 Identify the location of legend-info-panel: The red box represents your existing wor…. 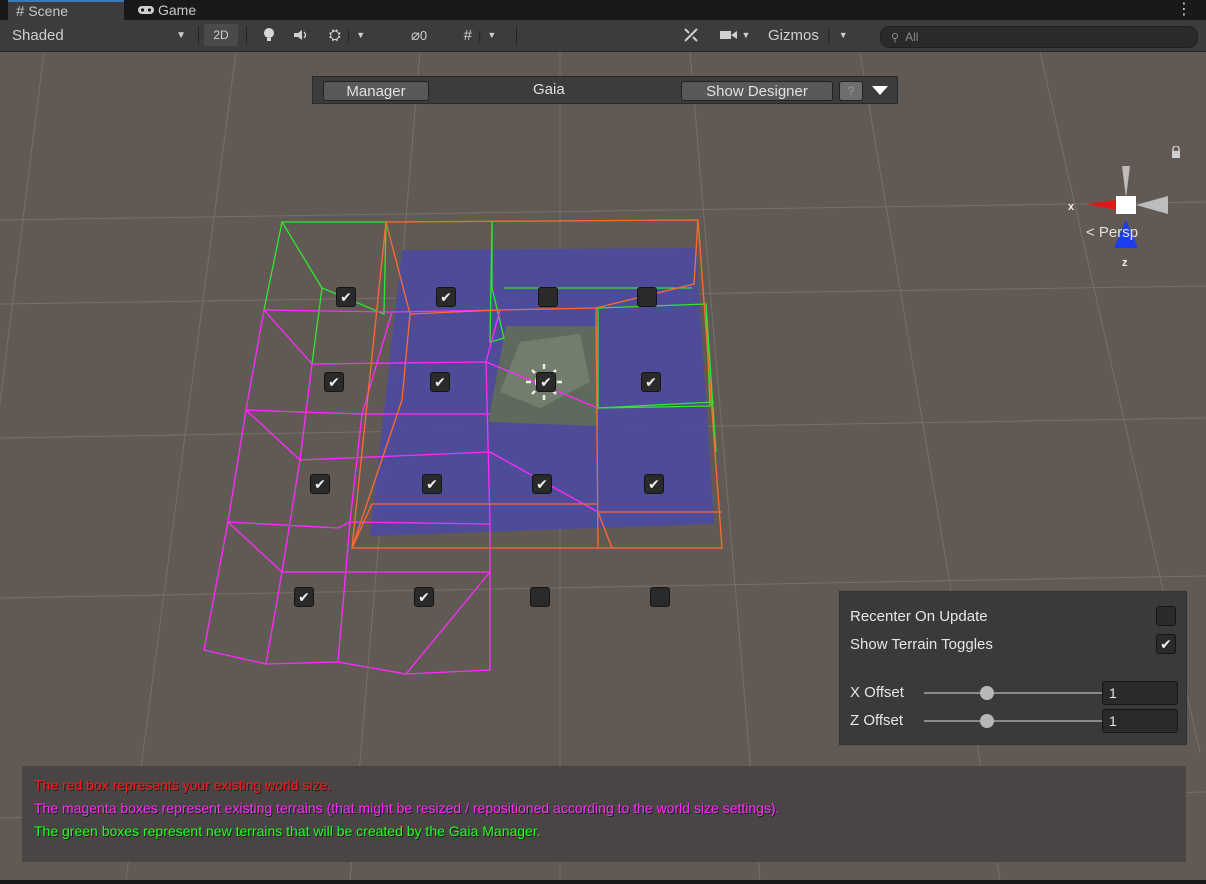
(604, 814).